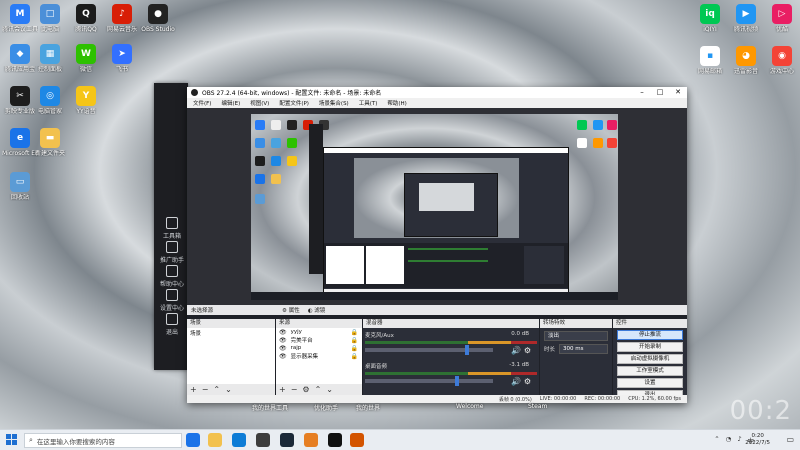 This screenshot has height=450, width=800. I want to click on source-item: 👁 yyjy 🔒, so click(319, 332).